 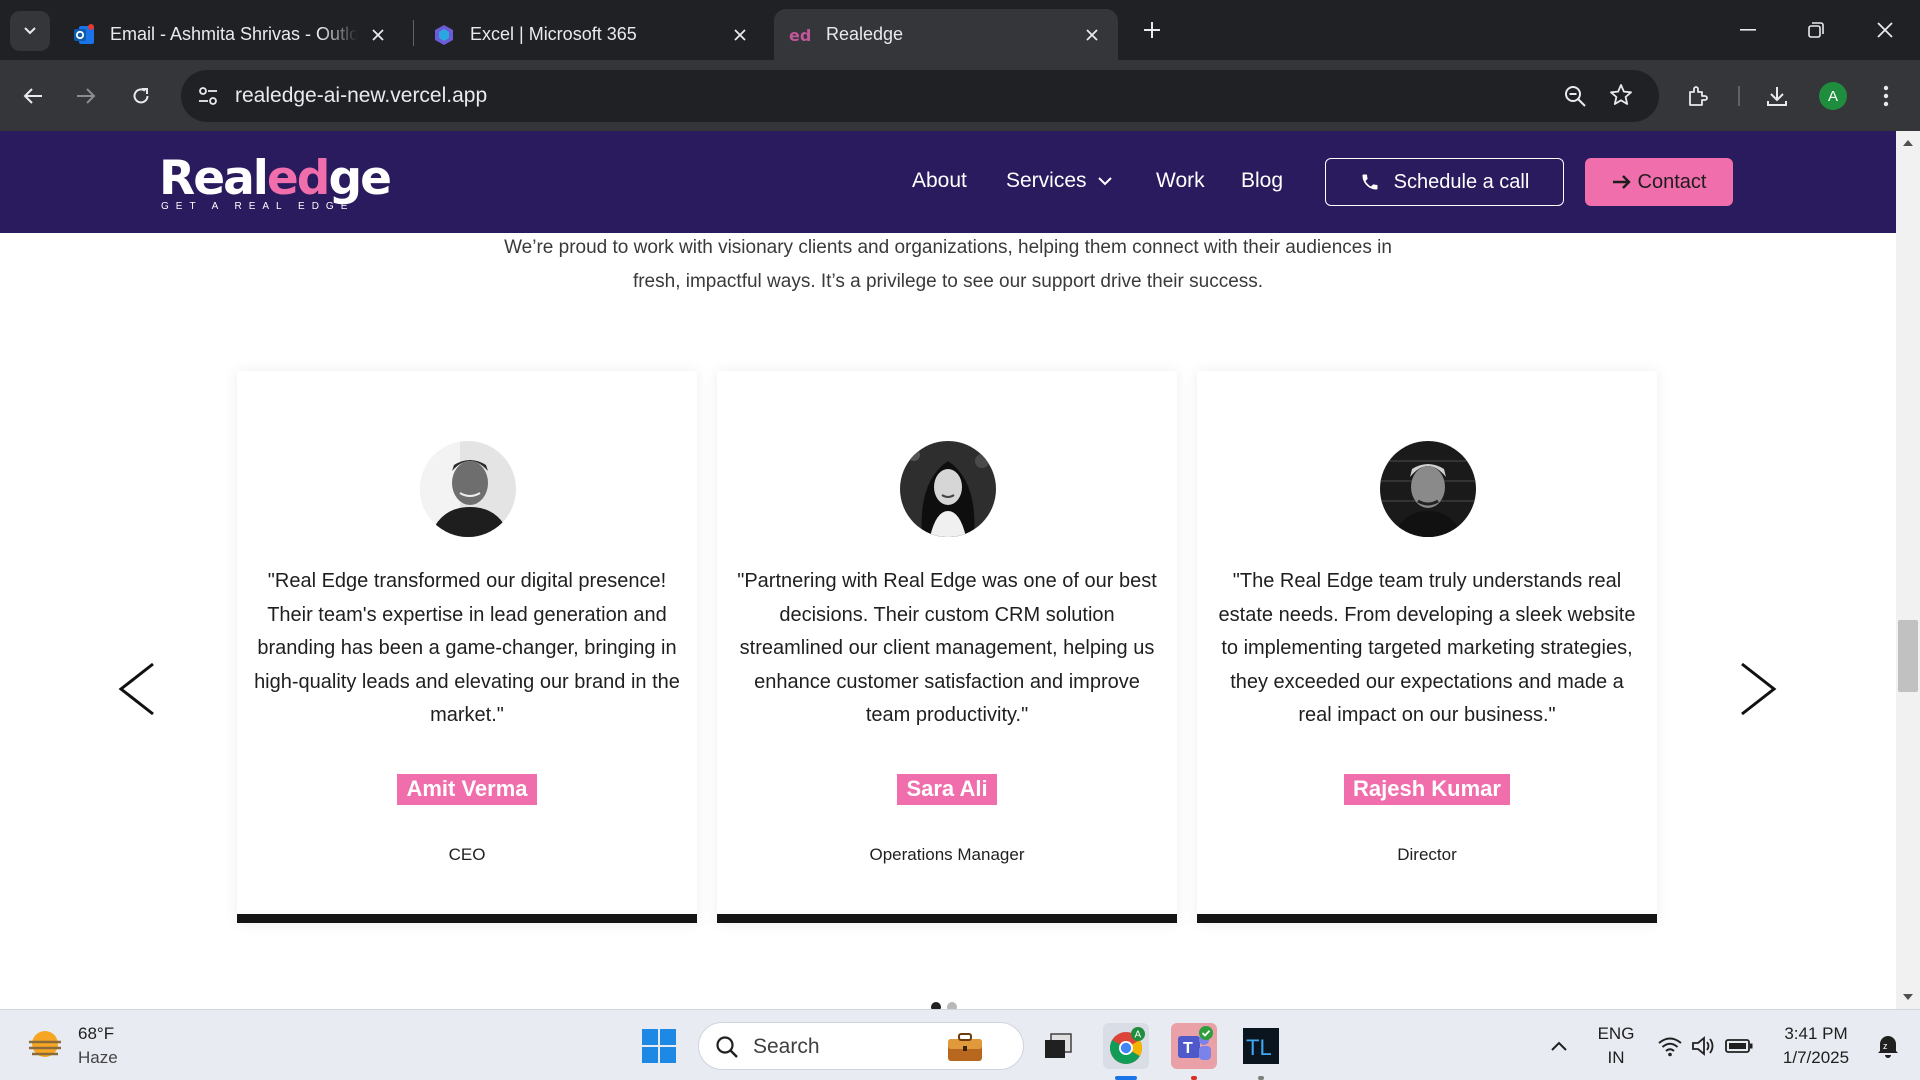 What do you see at coordinates (1908, 570) in the screenshot?
I see `page-scrollbar` at bounding box center [1908, 570].